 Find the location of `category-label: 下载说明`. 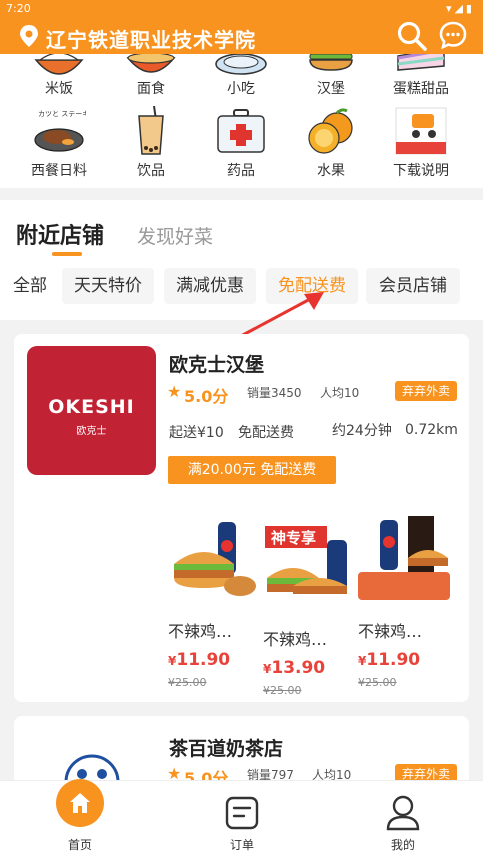

category-label: 下载说明 is located at coordinates (421, 171).